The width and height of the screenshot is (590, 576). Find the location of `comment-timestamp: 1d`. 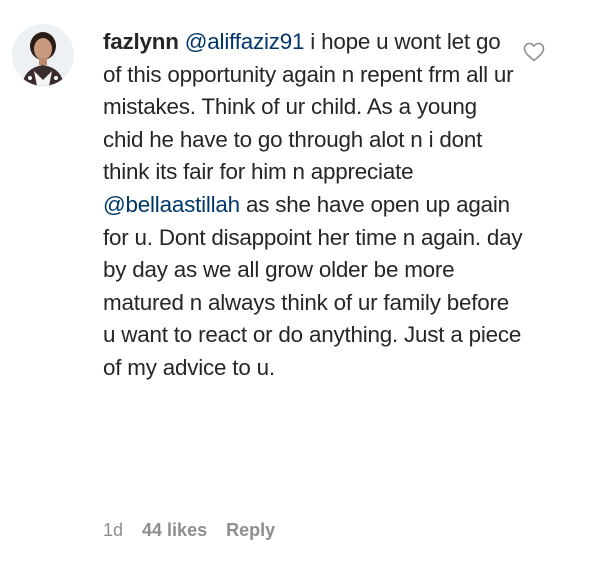

comment-timestamp: 1d is located at coordinates (113, 530).